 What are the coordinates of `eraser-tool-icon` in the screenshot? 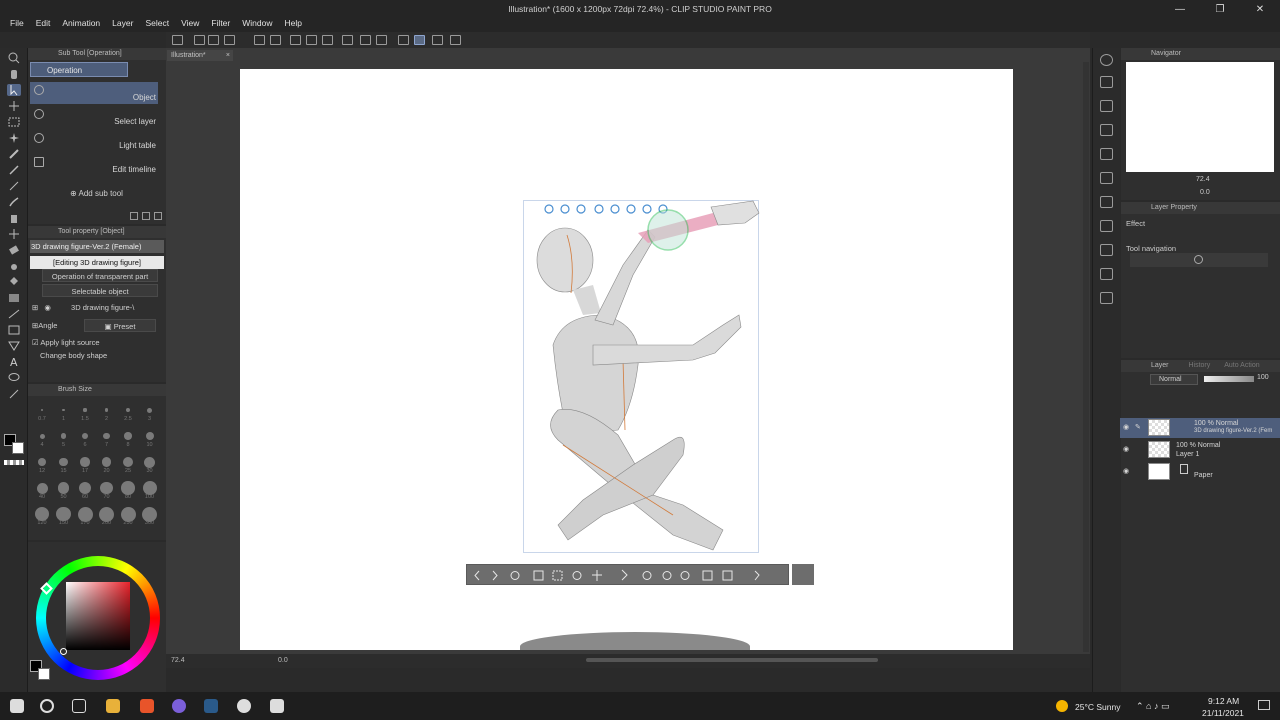 It's located at (14, 250).